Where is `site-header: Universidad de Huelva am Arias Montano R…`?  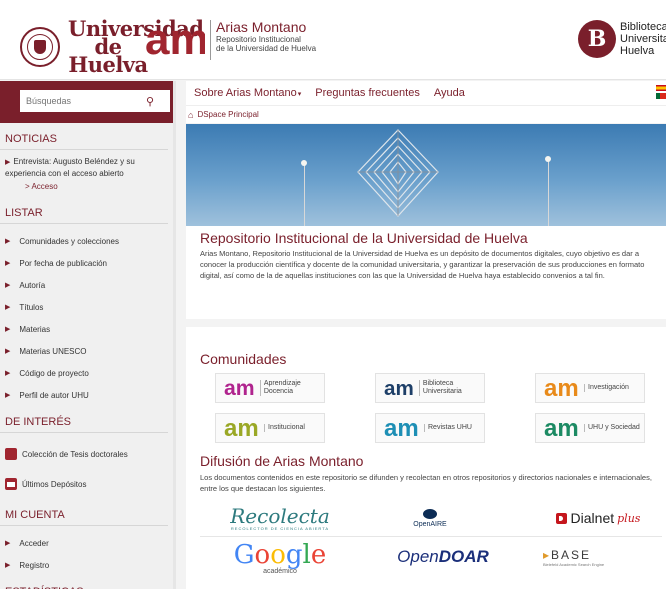 site-header: Universidad de Huelva am Arias Montano R… is located at coordinates (333, 40).